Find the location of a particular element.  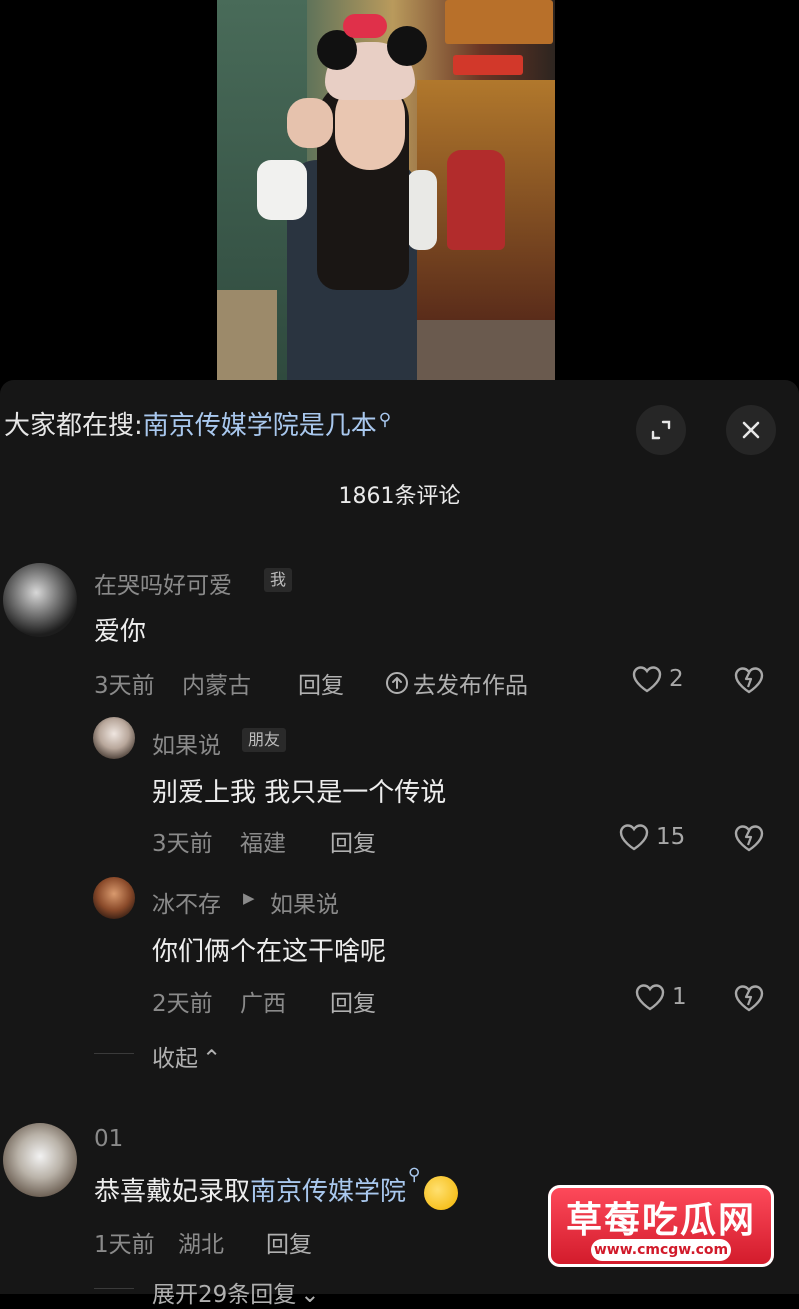

comment-location: 湖北 is located at coordinates (201, 1245).